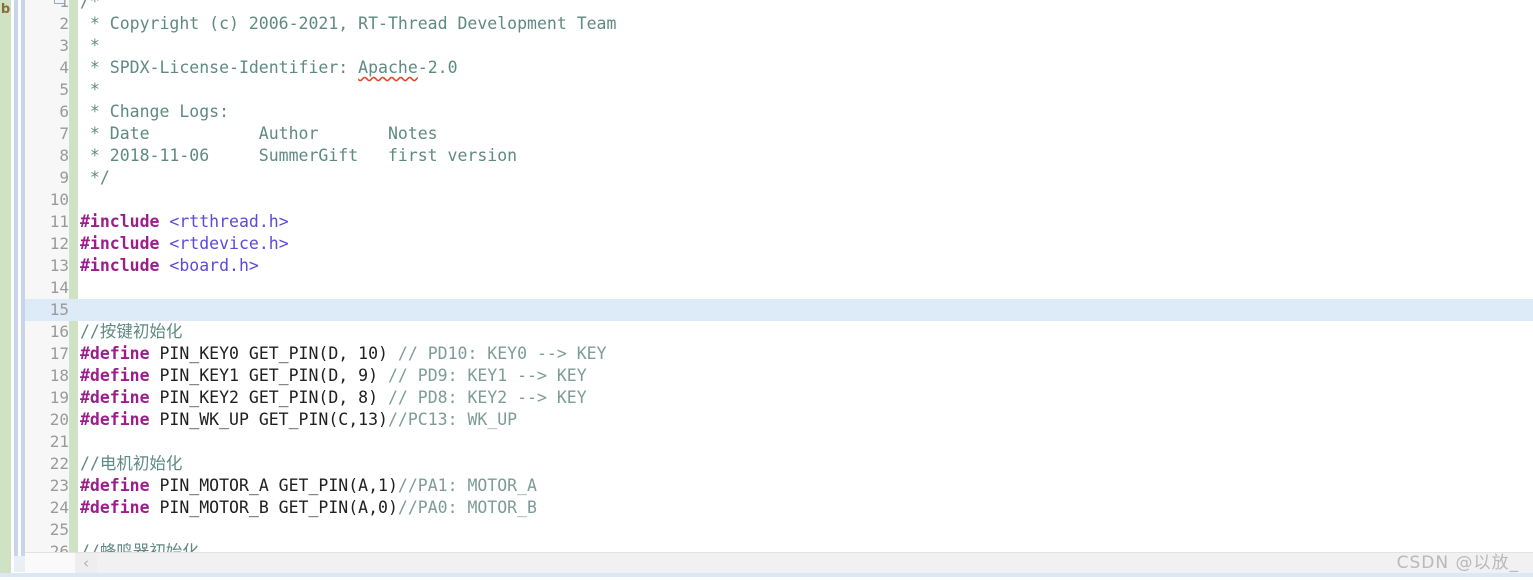  Describe the element at coordinates (452, 419) in the screenshot. I see `code-token: //PC13: WK_UP` at that location.